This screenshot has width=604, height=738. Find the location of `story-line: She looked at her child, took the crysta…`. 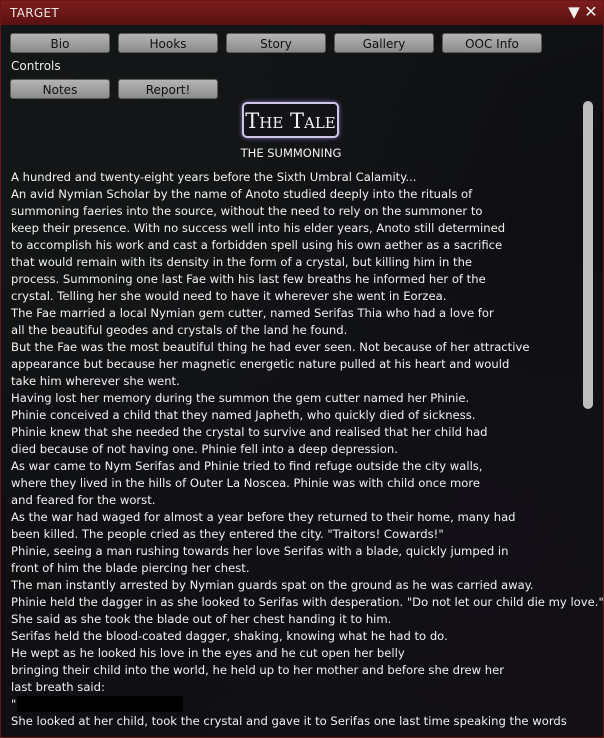

story-line: She looked at her child, took the crysta… is located at coordinates (289, 721).